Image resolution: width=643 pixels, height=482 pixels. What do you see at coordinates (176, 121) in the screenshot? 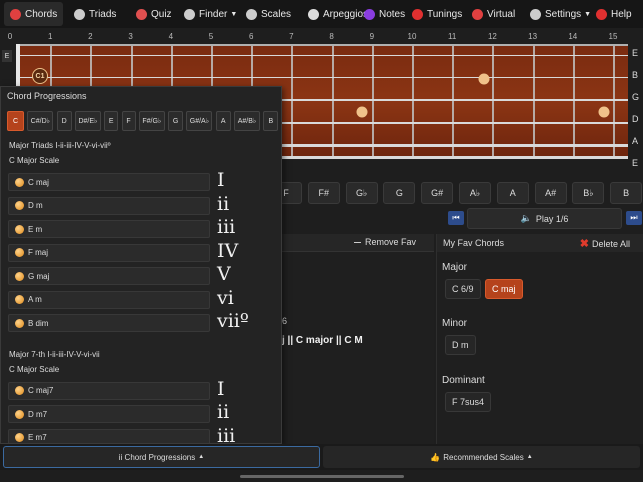
I see `key-tab: G` at bounding box center [176, 121].